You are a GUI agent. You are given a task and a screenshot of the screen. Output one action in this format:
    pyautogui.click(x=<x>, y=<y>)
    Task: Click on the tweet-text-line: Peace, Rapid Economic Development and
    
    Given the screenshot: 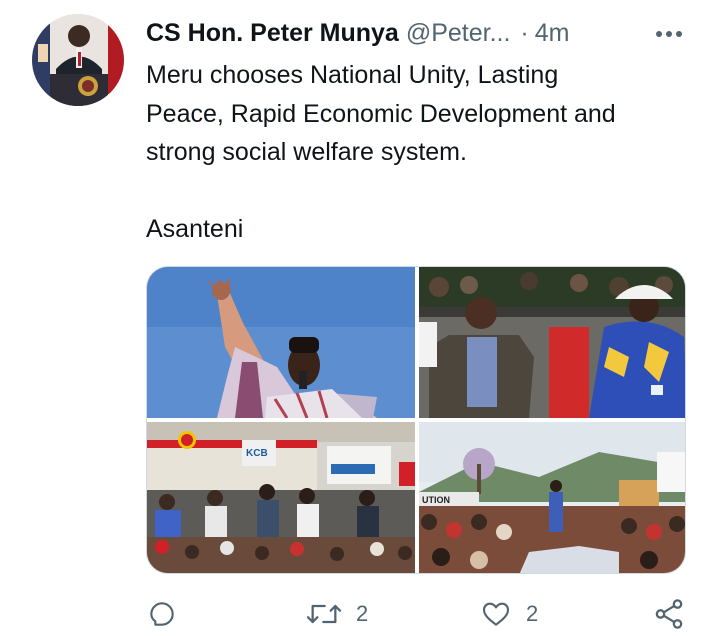 What is the action you would take?
    pyautogui.click(x=381, y=113)
    